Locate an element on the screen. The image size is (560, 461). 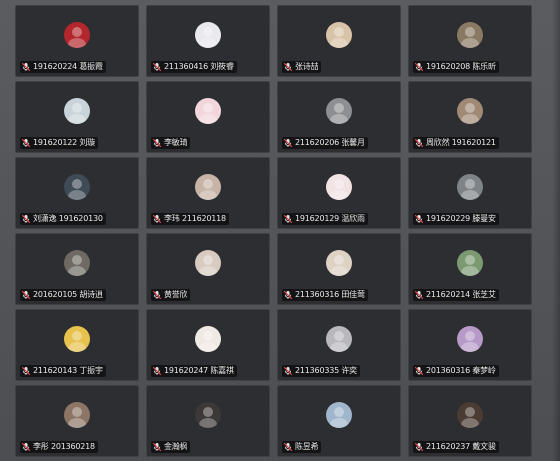
participant-tile: 张诗喆 is located at coordinates (339, 41).